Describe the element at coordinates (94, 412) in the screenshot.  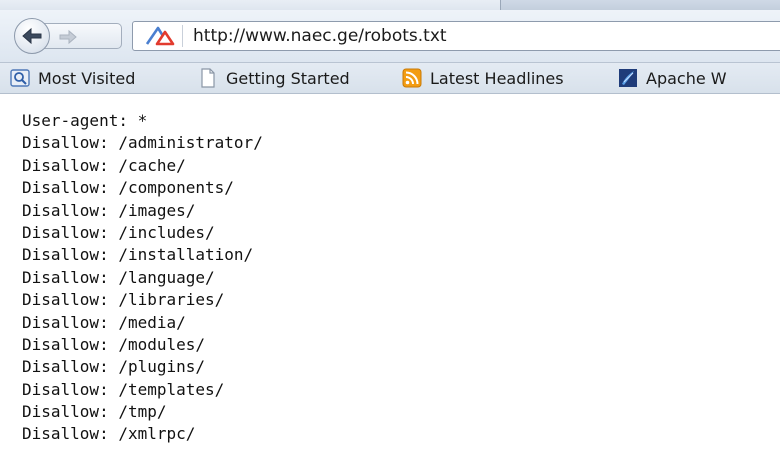
I see `robots-line: Disallow: /tmp/` at that location.